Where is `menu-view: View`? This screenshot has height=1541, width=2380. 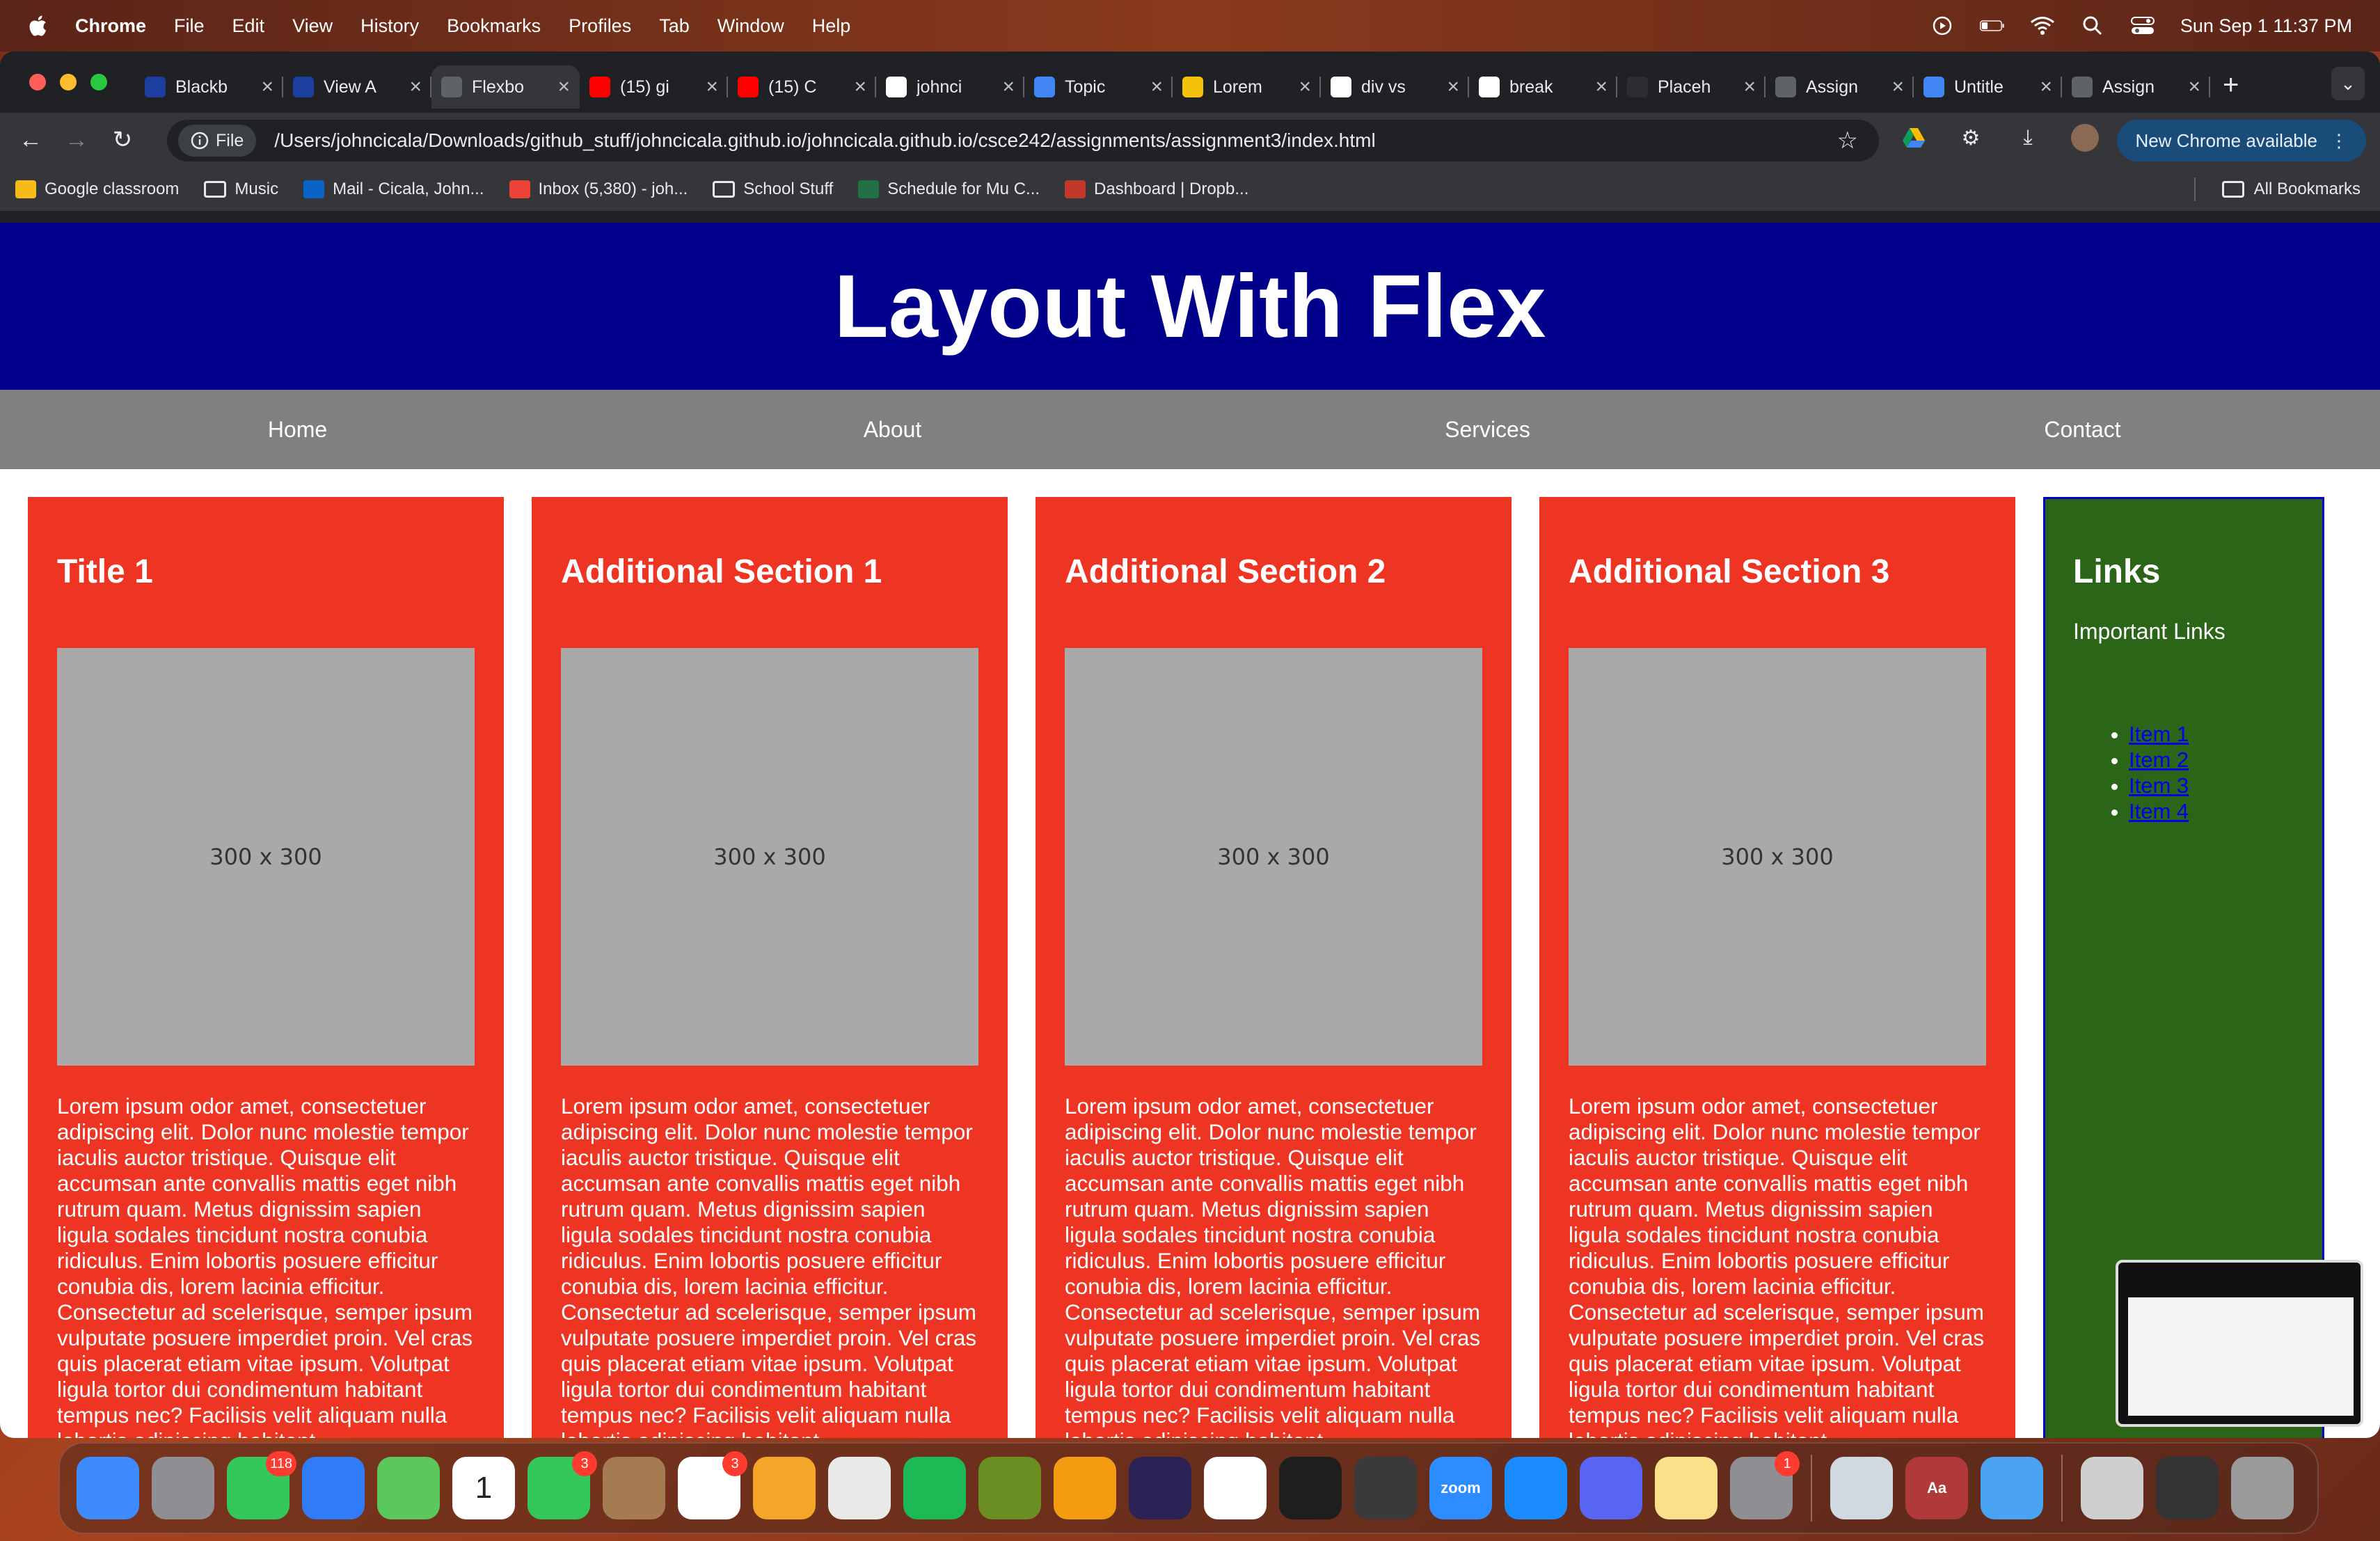
menu-view: View is located at coordinates (312, 26).